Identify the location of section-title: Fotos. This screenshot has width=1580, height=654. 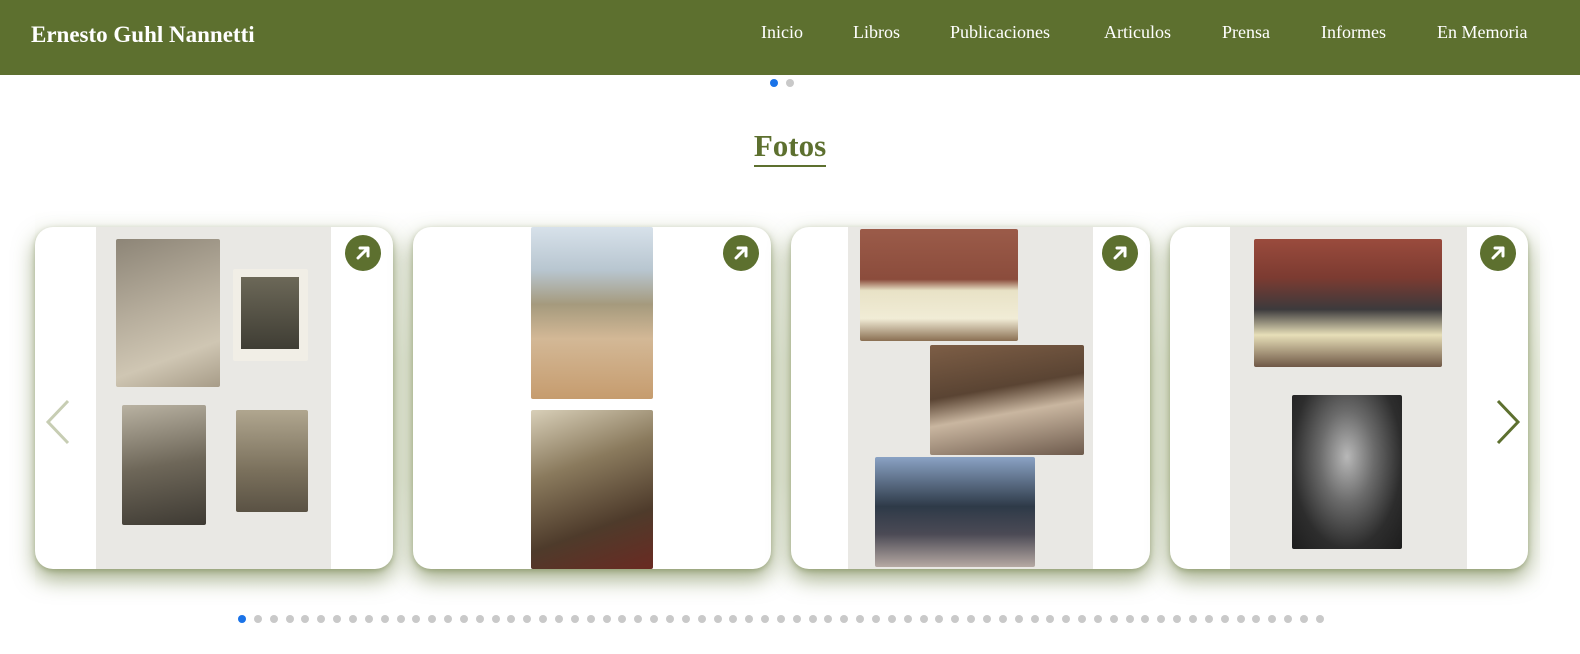
(790, 147).